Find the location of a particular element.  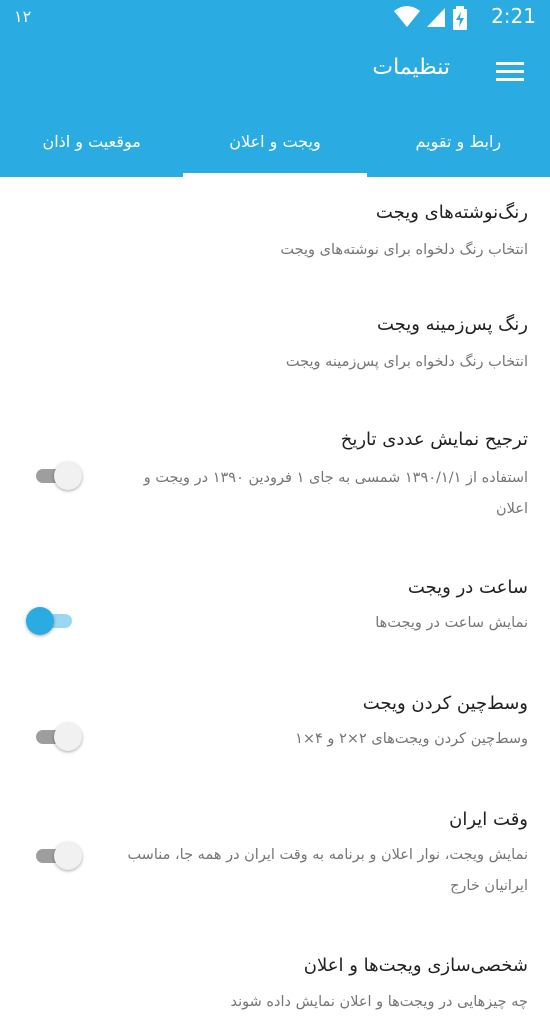

setting-title: رنگ‌نوشته‌های ویجت is located at coordinates (451, 212).